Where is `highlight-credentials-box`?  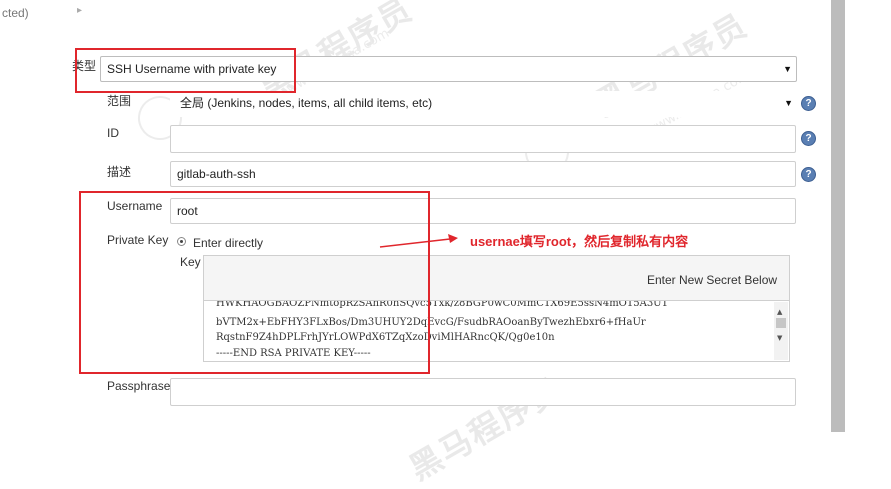 highlight-credentials-box is located at coordinates (254, 282).